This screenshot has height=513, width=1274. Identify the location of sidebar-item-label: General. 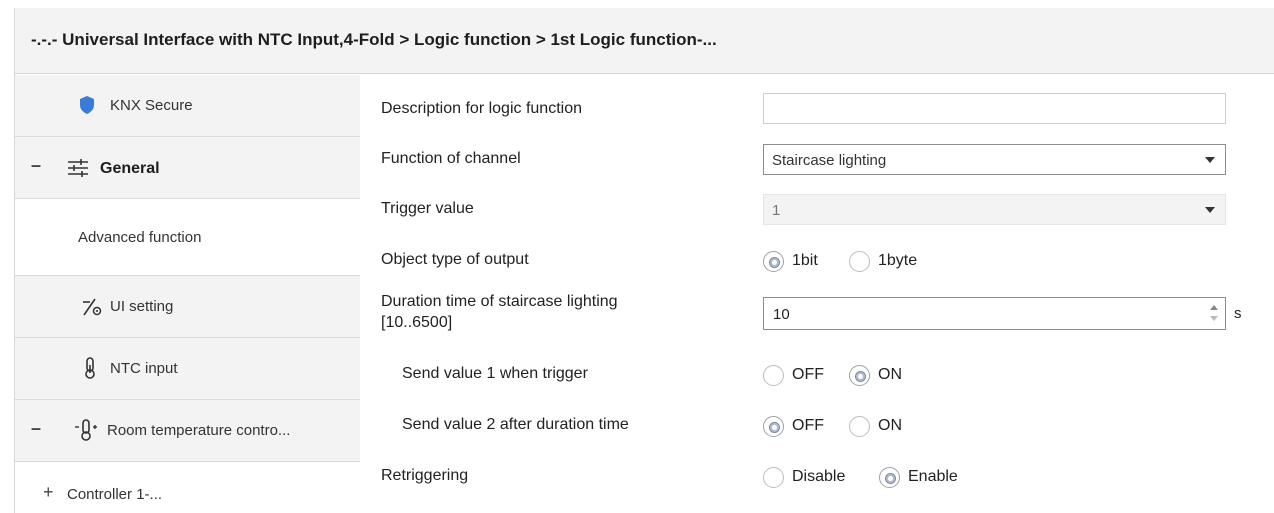
(130, 168).